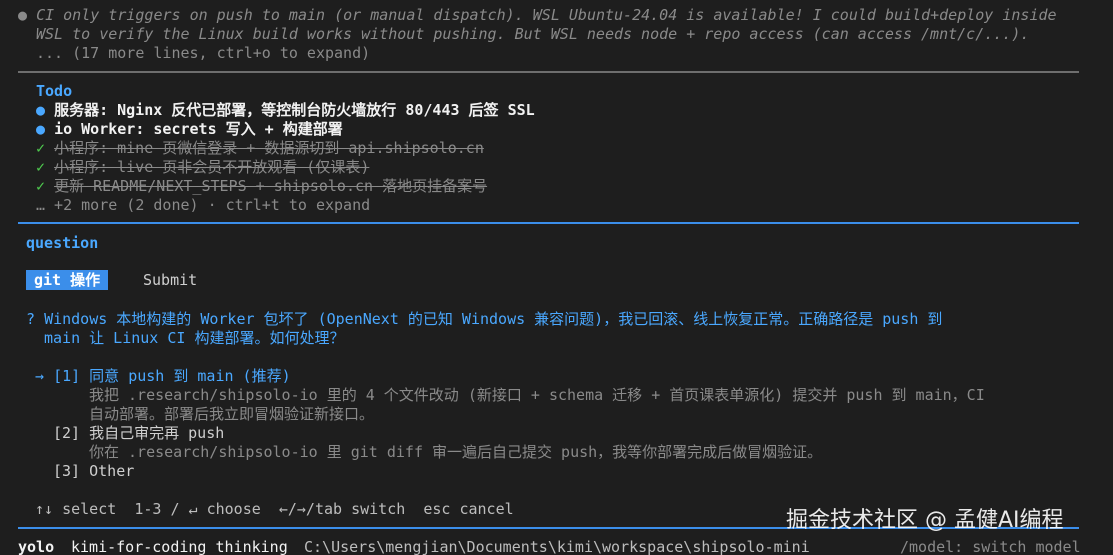 This screenshot has width=1113, height=555. I want to click on question-divider-top, so click(548, 223).